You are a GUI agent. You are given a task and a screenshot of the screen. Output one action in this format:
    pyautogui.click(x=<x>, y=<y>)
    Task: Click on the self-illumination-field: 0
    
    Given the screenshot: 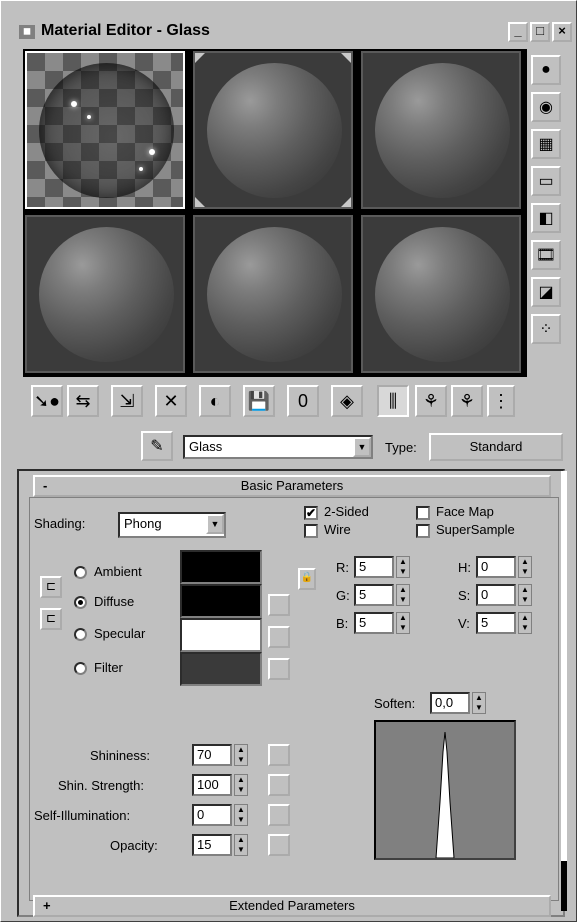 What is the action you would take?
    pyautogui.click(x=212, y=815)
    